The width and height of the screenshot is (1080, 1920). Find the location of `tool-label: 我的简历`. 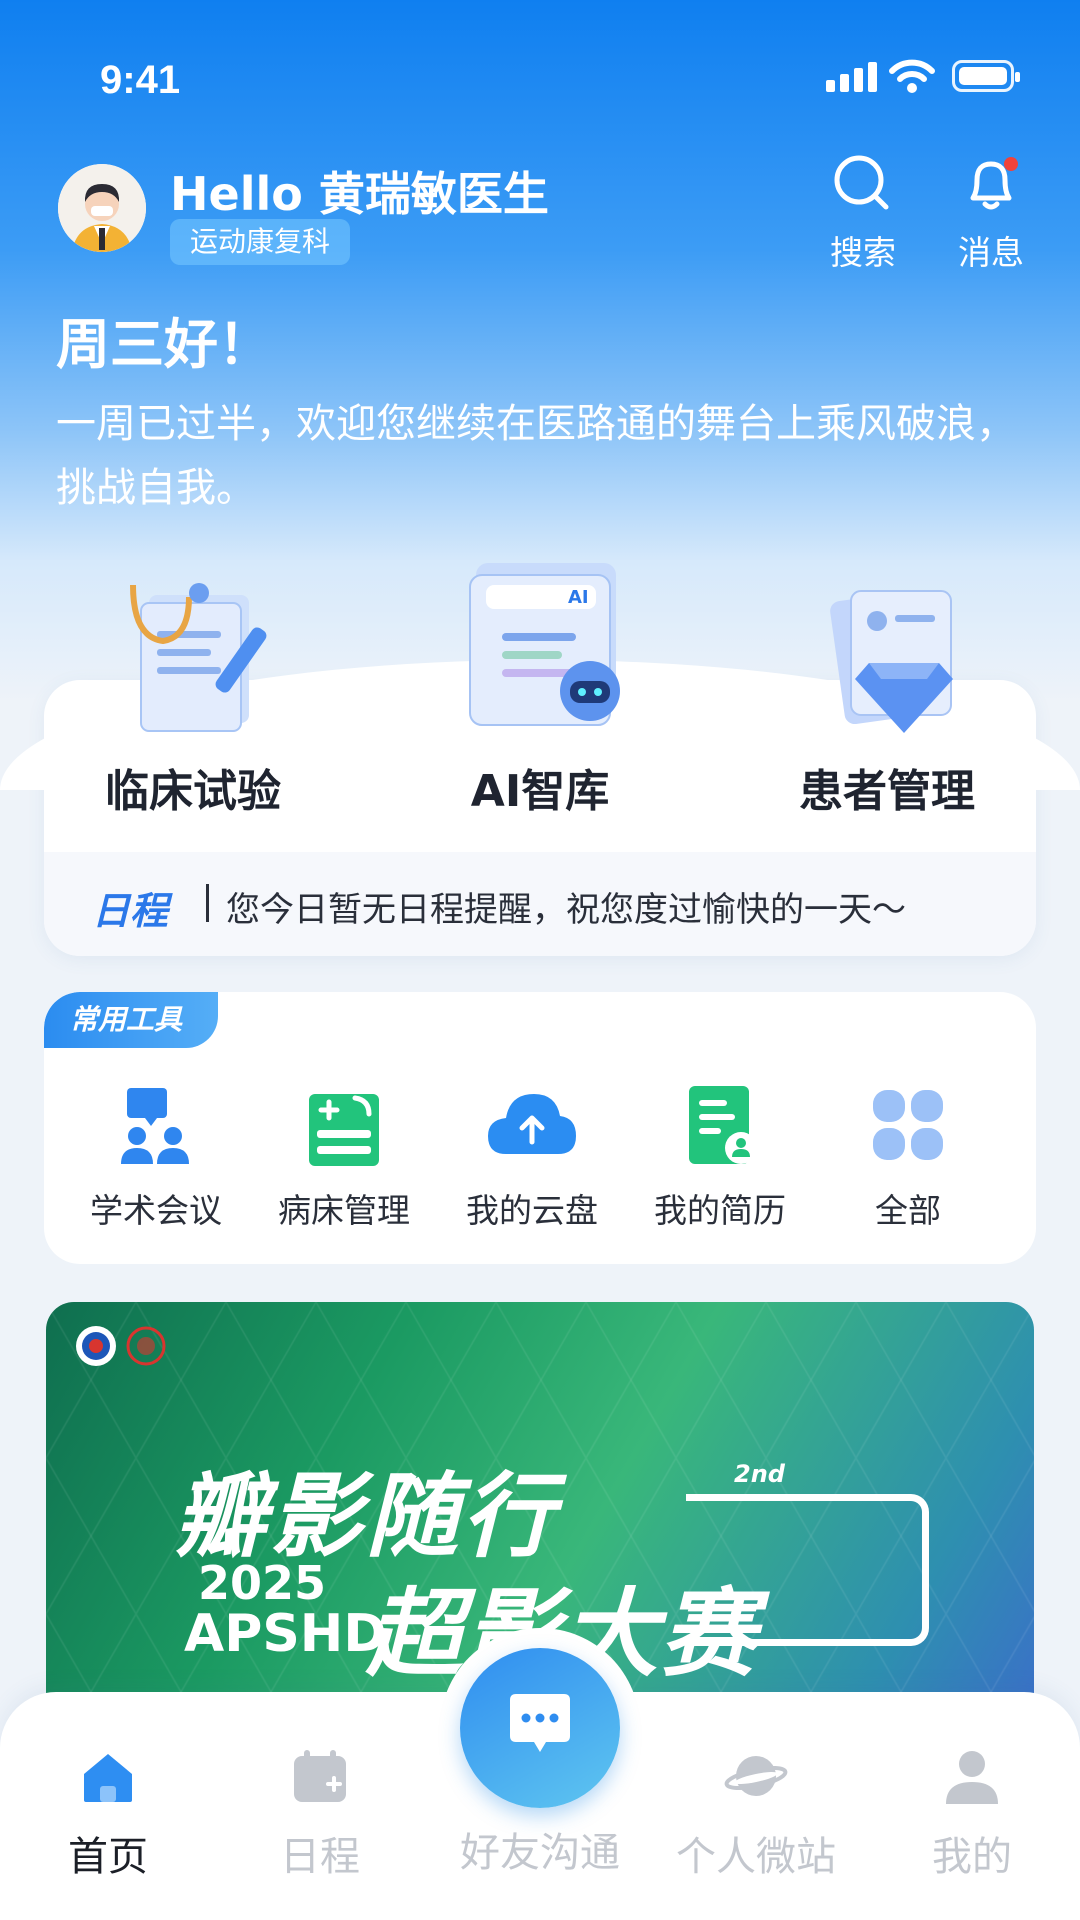

tool-label: 我的简历 is located at coordinates (720, 1210).